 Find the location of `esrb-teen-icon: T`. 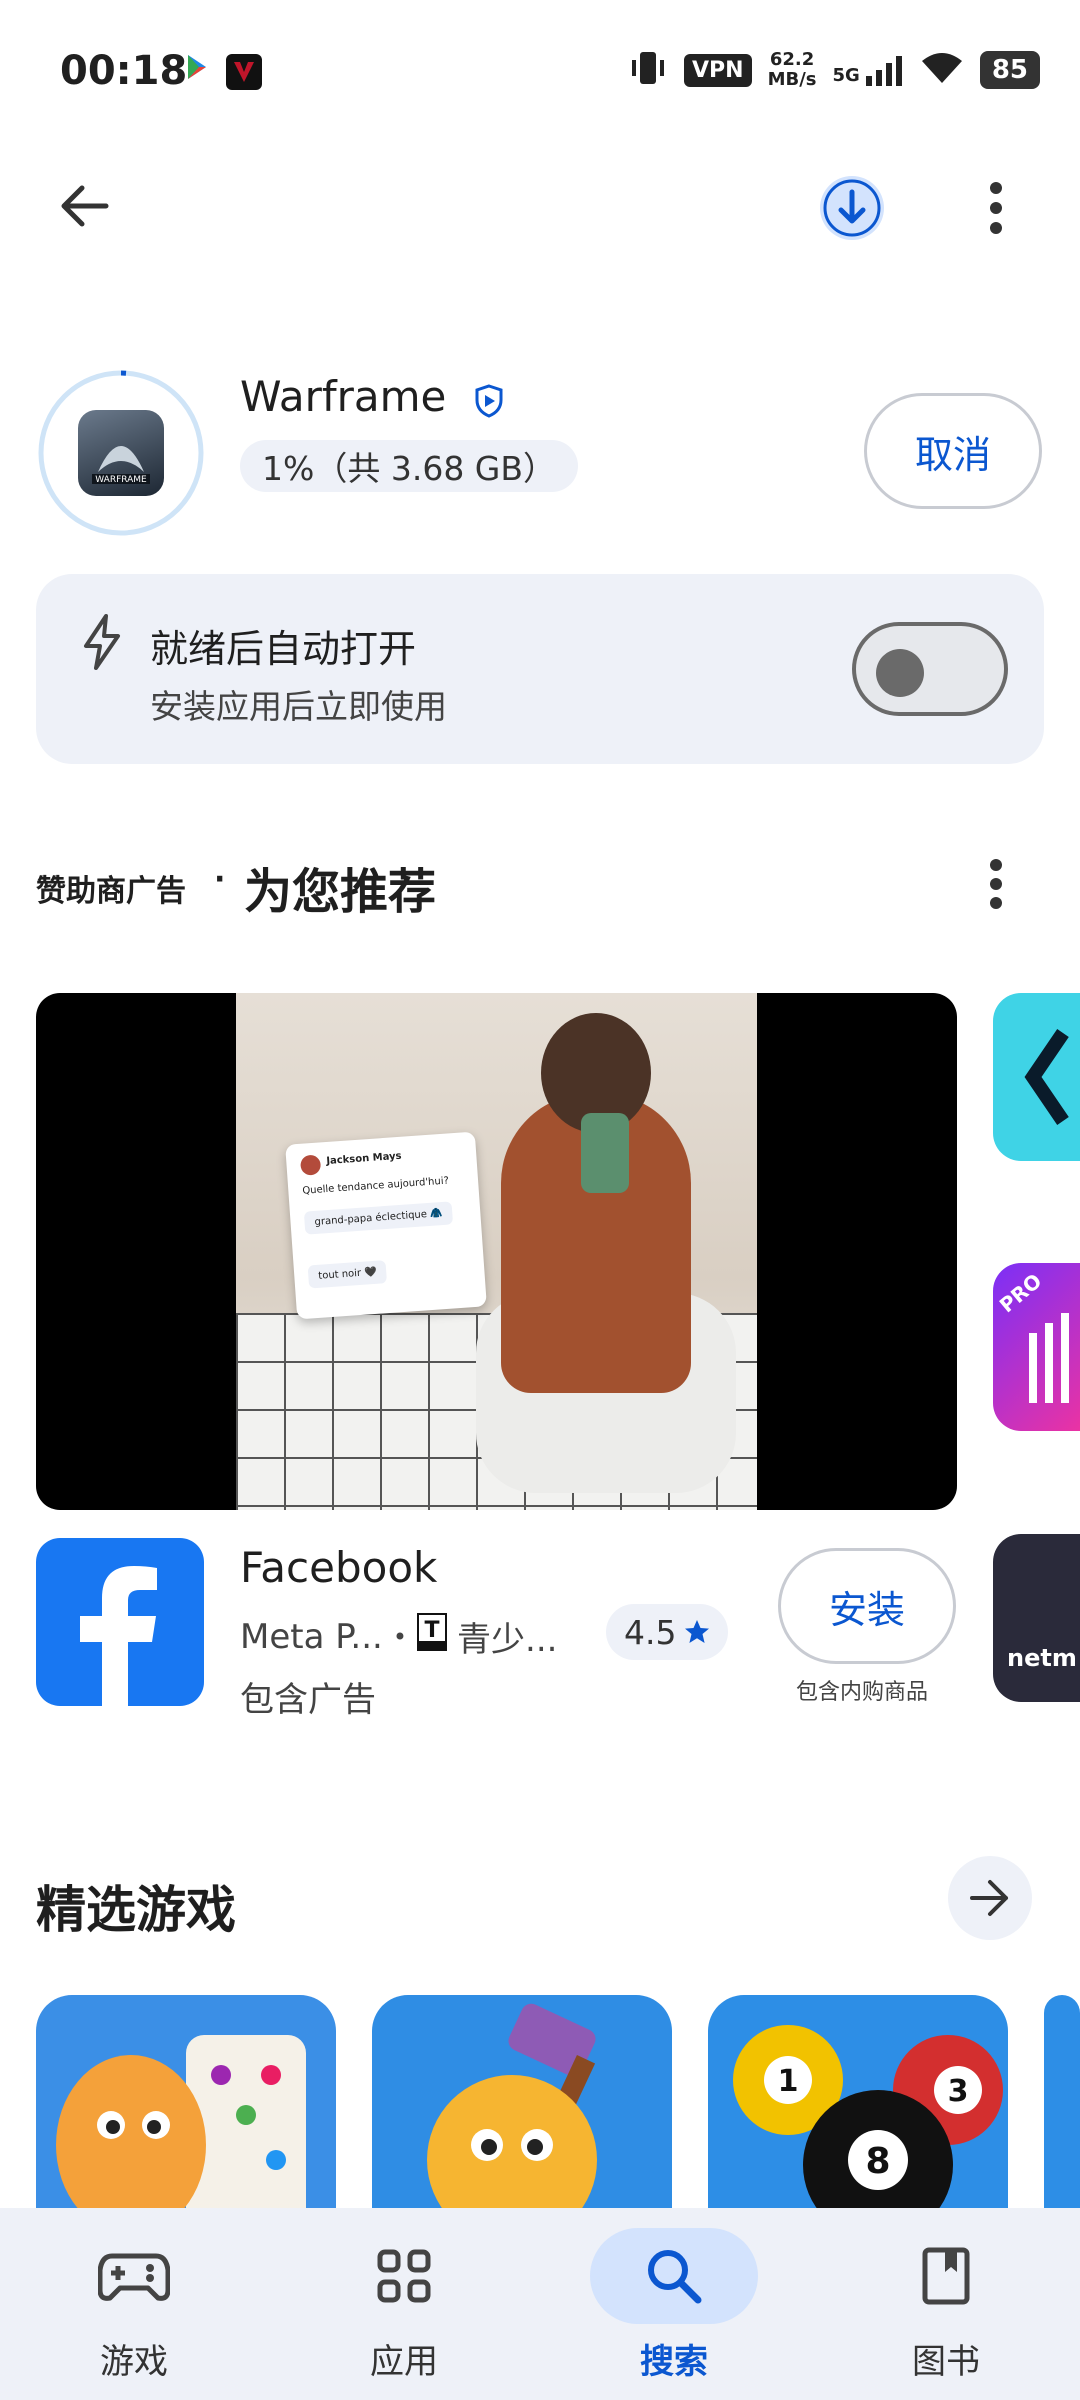

esrb-teen-icon: T is located at coordinates (432, 1636).